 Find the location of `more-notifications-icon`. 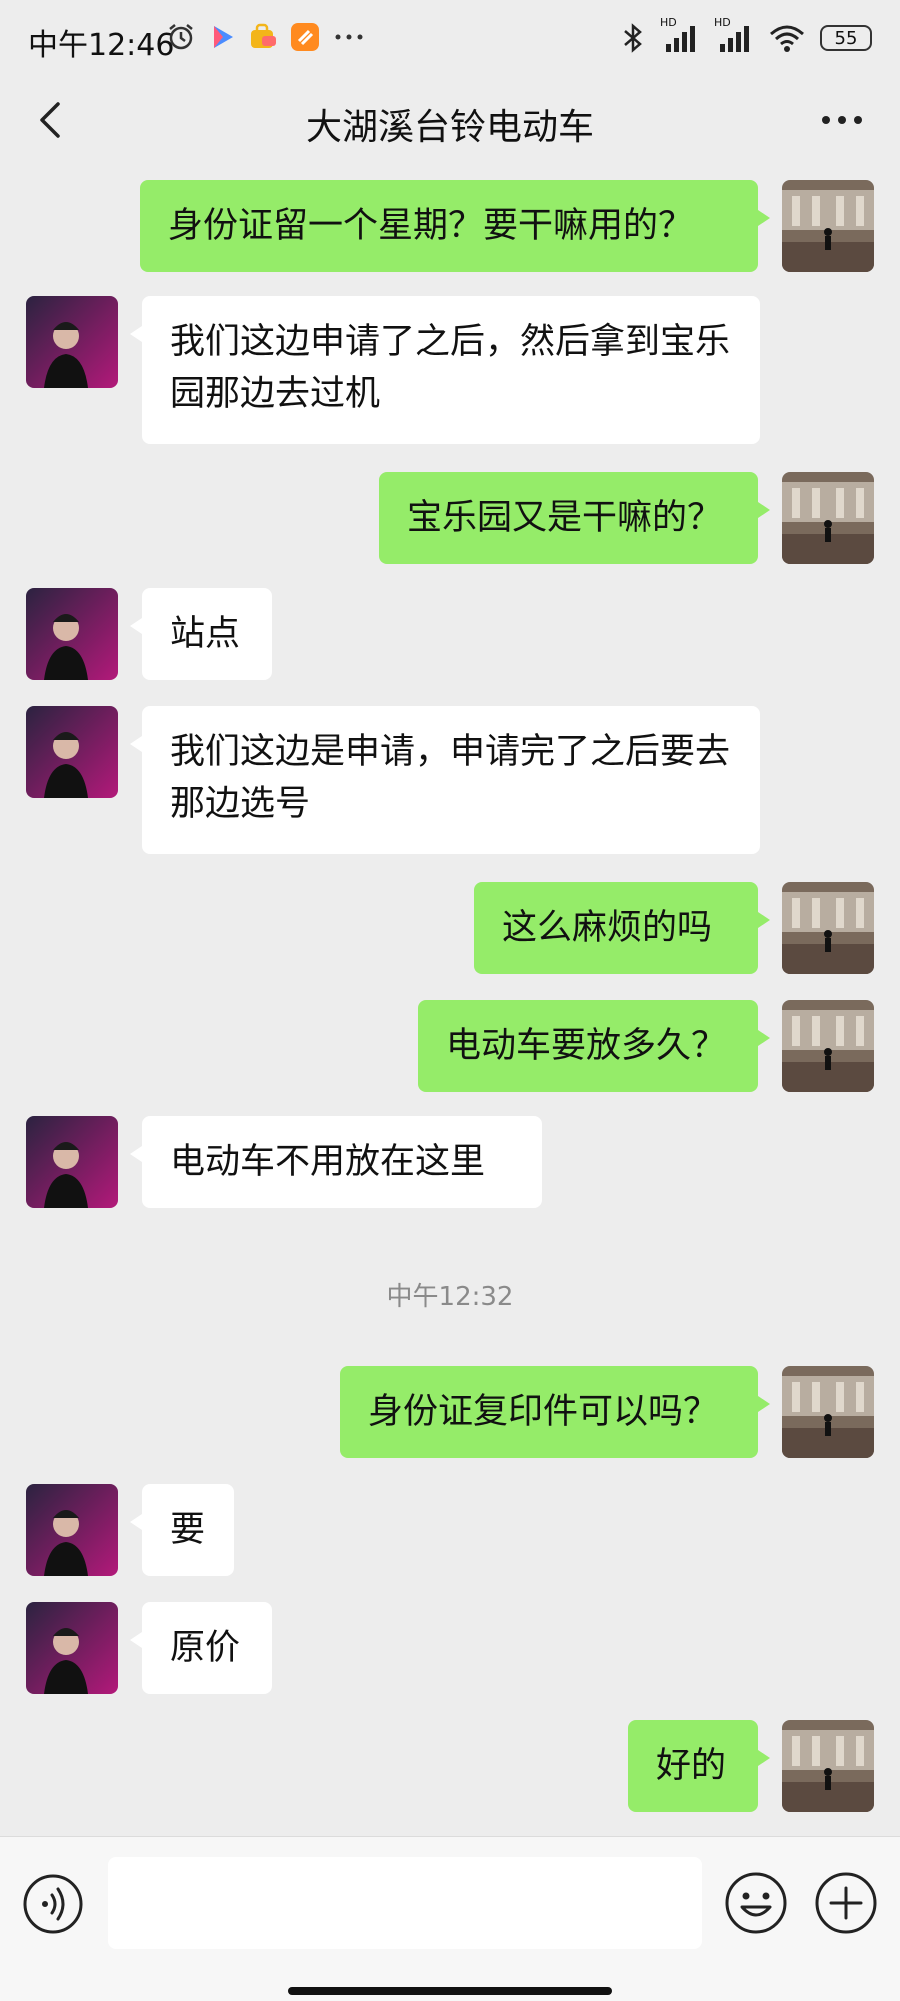

more-notifications-icon is located at coordinates (349, 37).